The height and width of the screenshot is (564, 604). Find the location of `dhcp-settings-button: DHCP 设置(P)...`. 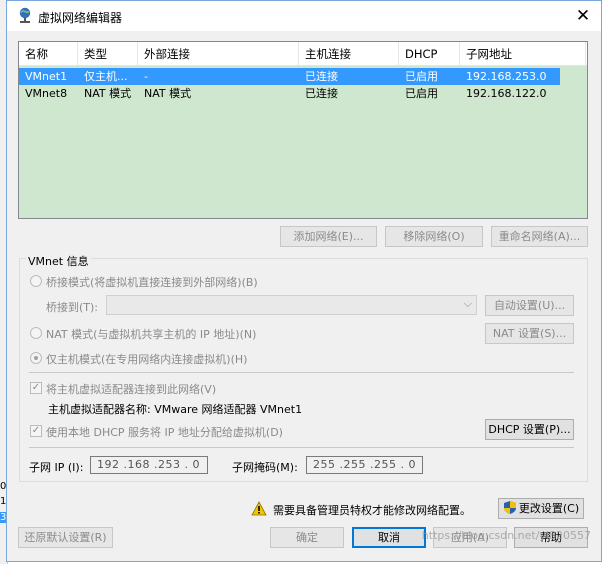

dhcp-settings-button: DHCP 设置(P)... is located at coordinates (529, 429).